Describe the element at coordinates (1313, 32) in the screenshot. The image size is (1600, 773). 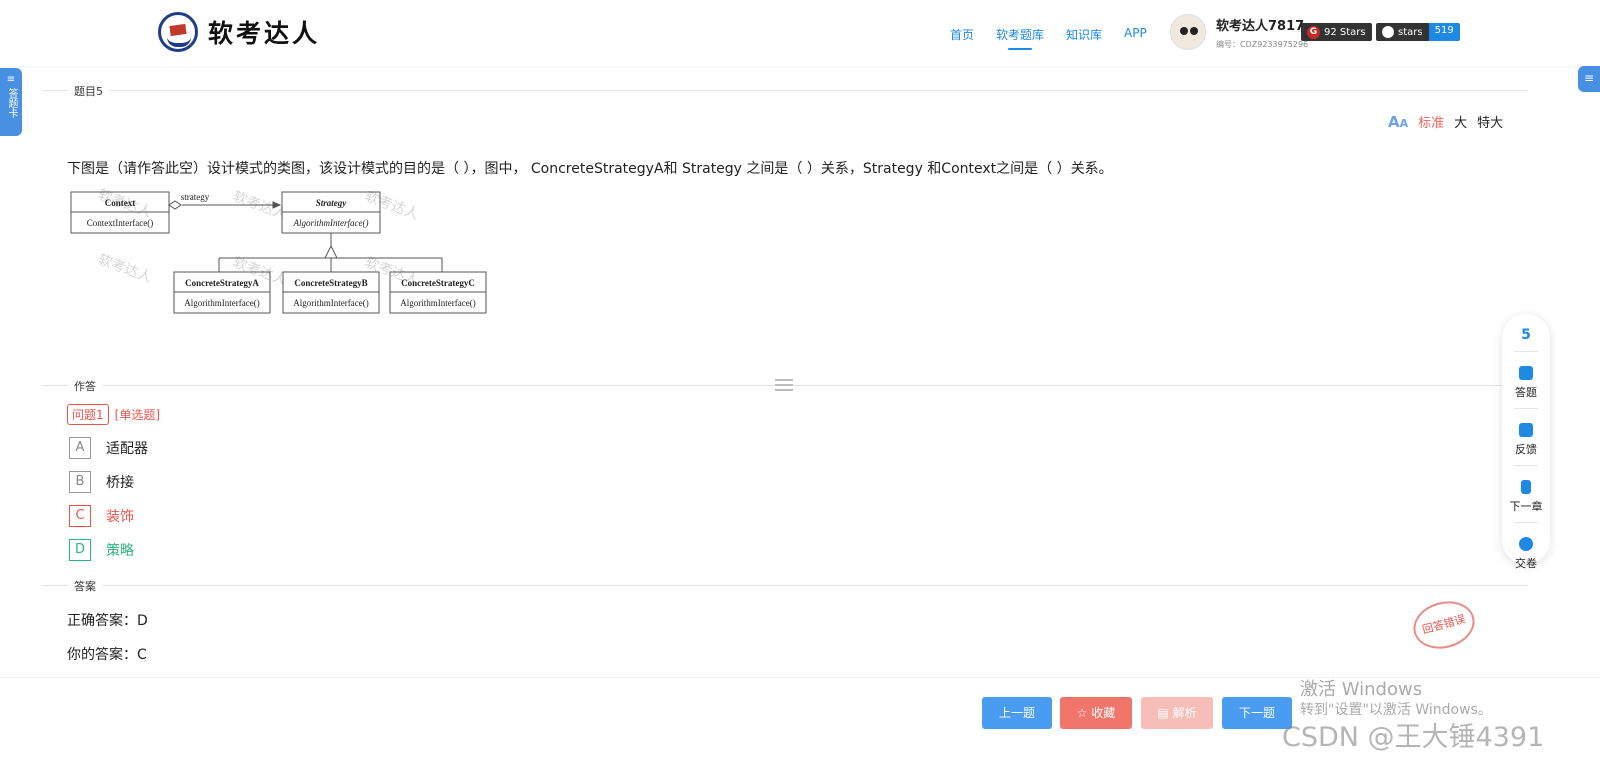
I see `gitee-icon: G` at that location.